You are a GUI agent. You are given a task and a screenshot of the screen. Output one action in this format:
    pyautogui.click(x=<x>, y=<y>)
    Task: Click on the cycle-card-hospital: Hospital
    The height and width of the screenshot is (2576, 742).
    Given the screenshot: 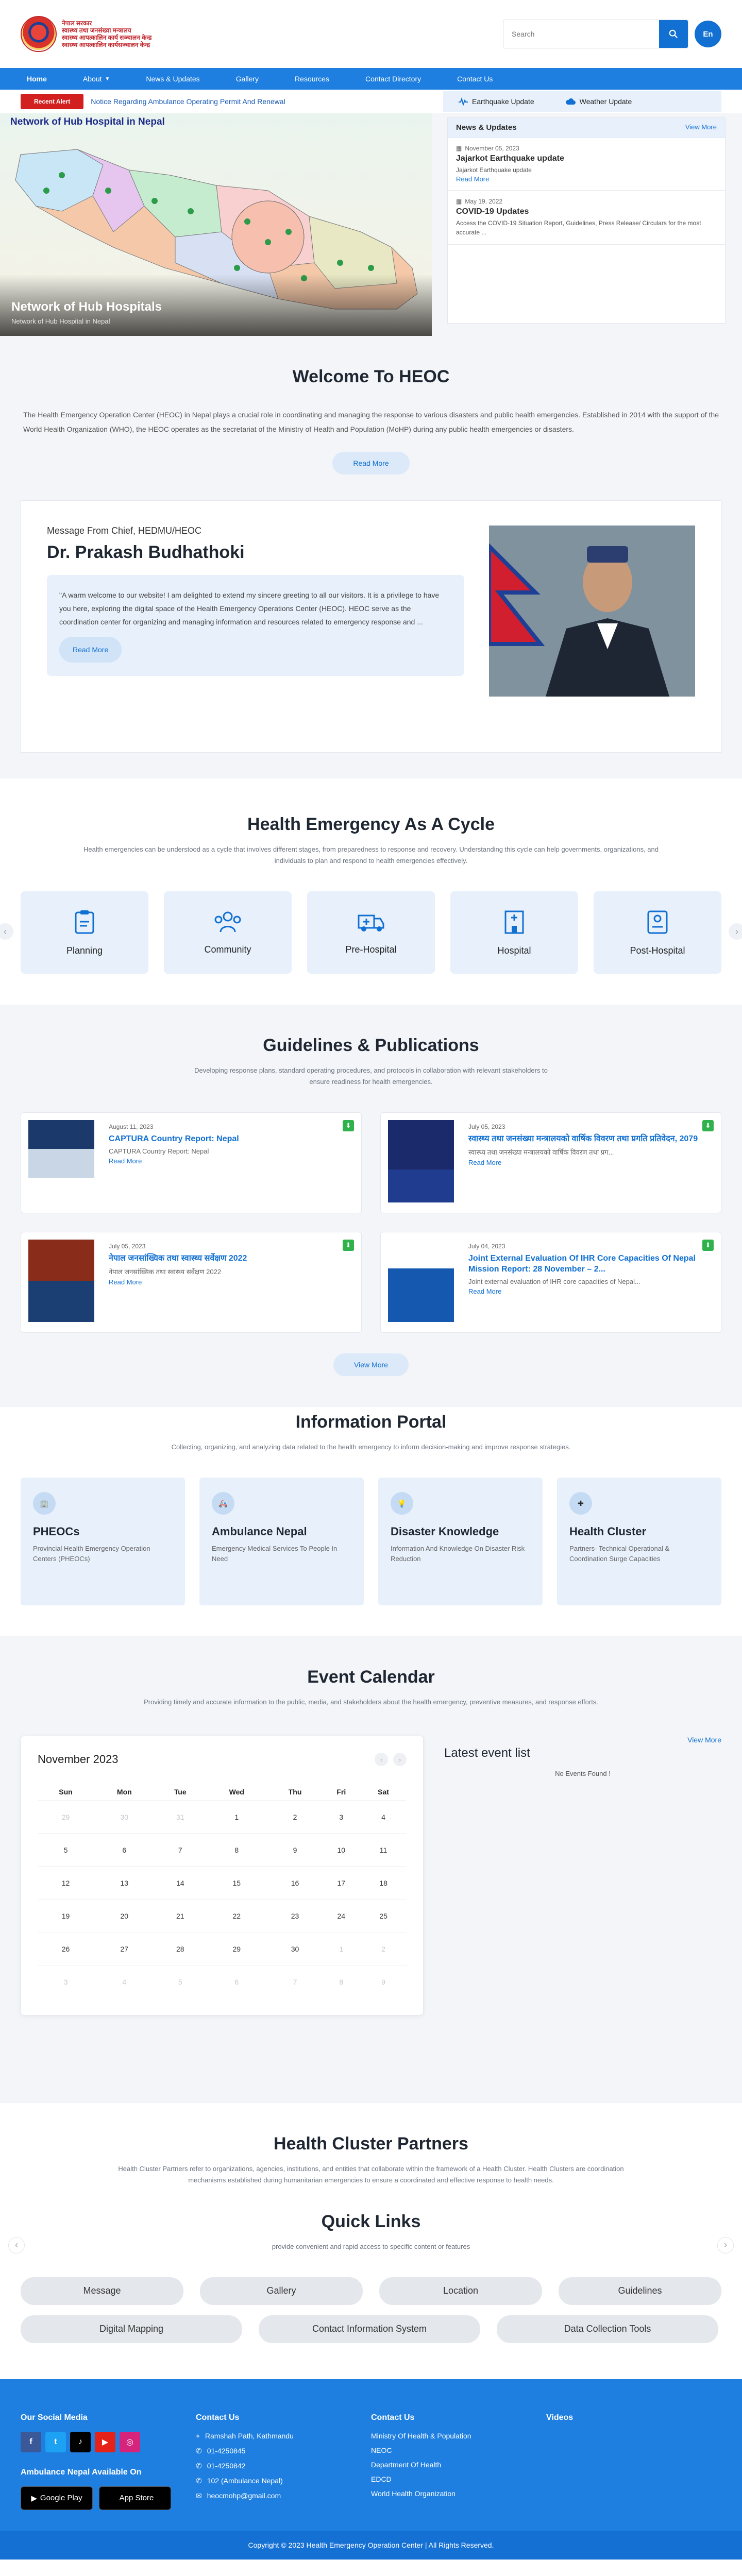 What is the action you would take?
    pyautogui.click(x=514, y=932)
    